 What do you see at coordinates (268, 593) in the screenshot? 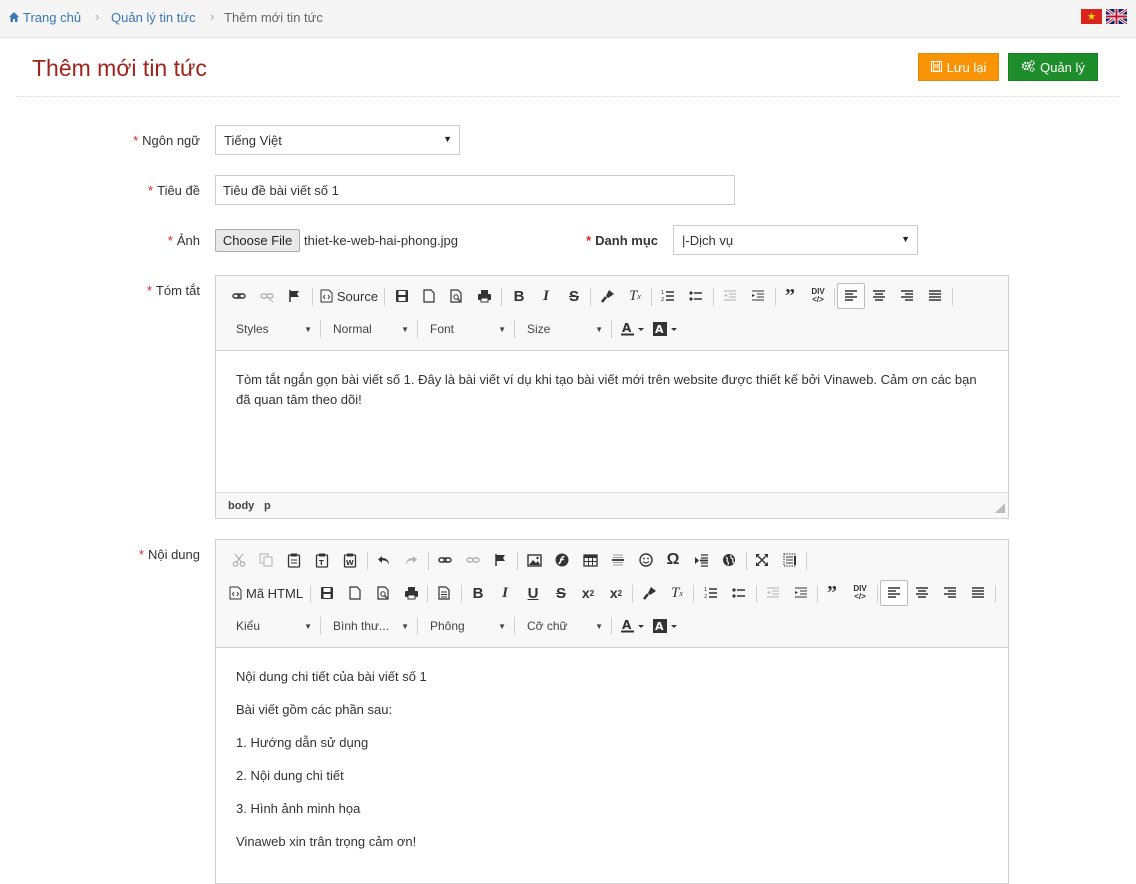
I see `html-source-button: Mã HTML` at bounding box center [268, 593].